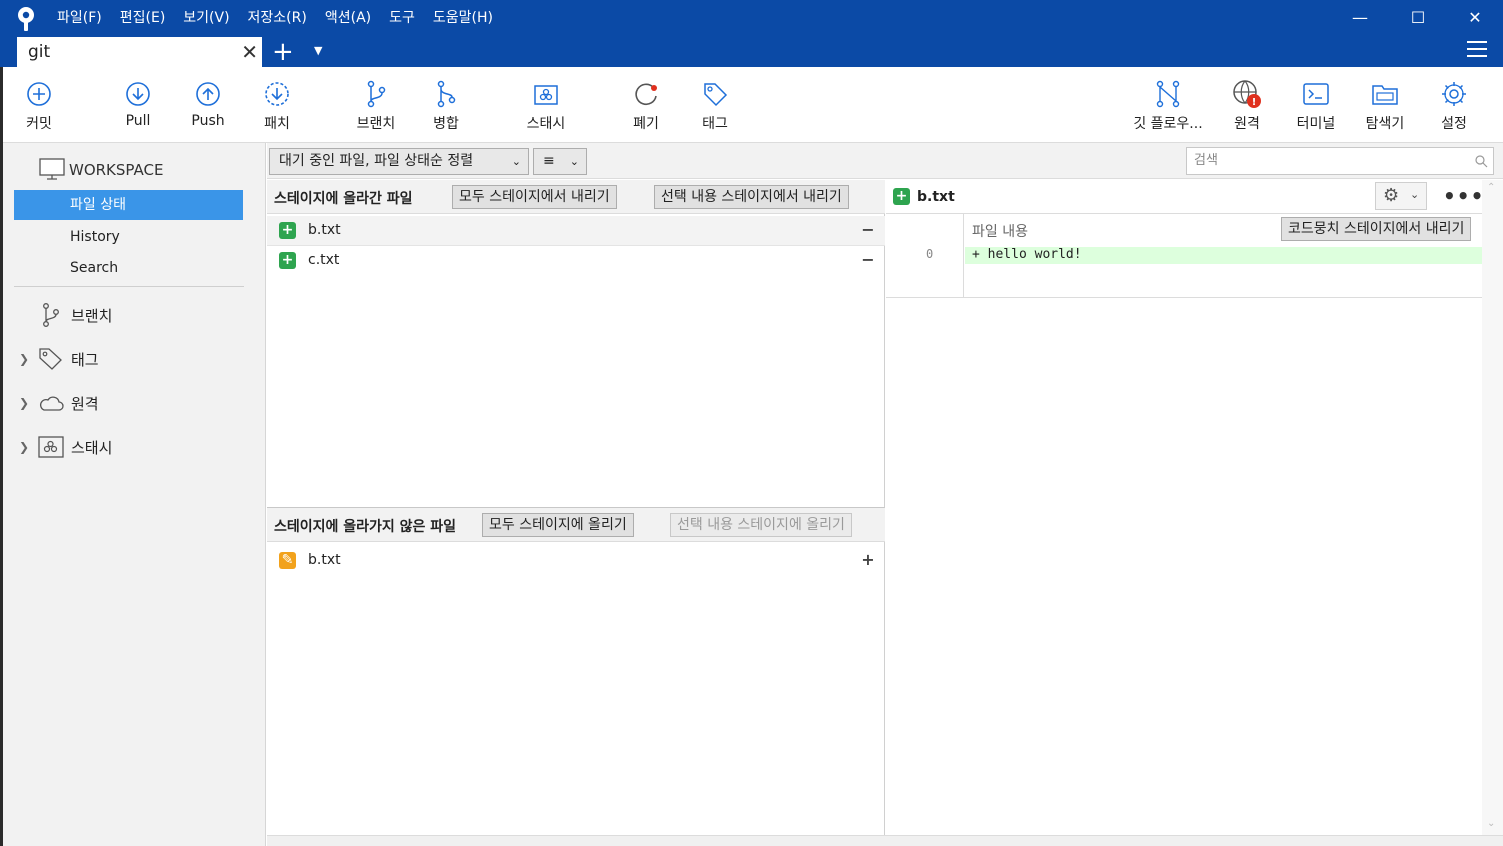  What do you see at coordinates (277, 94) in the screenshot?
I see `fetch-arrow-icon` at bounding box center [277, 94].